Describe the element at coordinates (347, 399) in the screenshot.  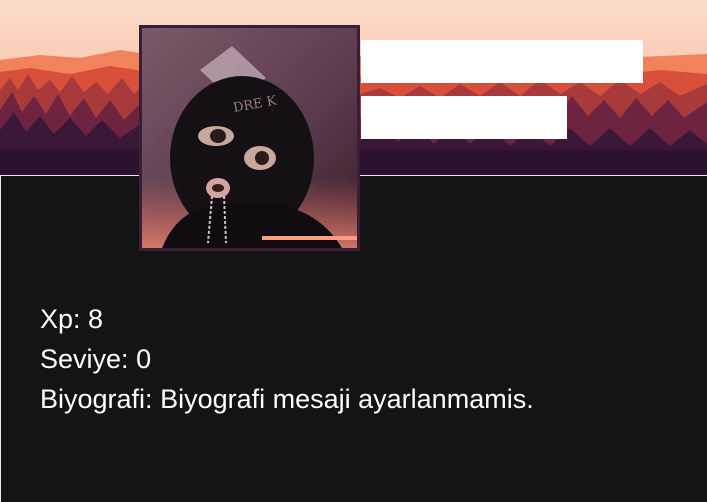
I see `bio-value: Biyografi mesaji ayarlanmamis.` at that location.